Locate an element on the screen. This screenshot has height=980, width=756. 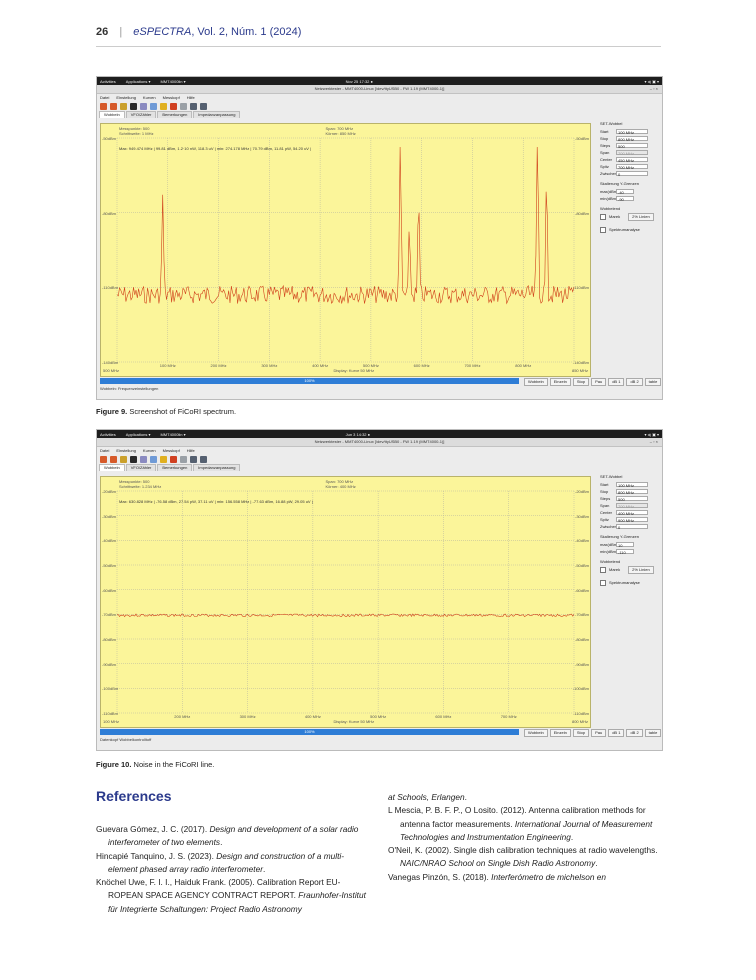
field-input: 10 is located at coordinates (625, 545).